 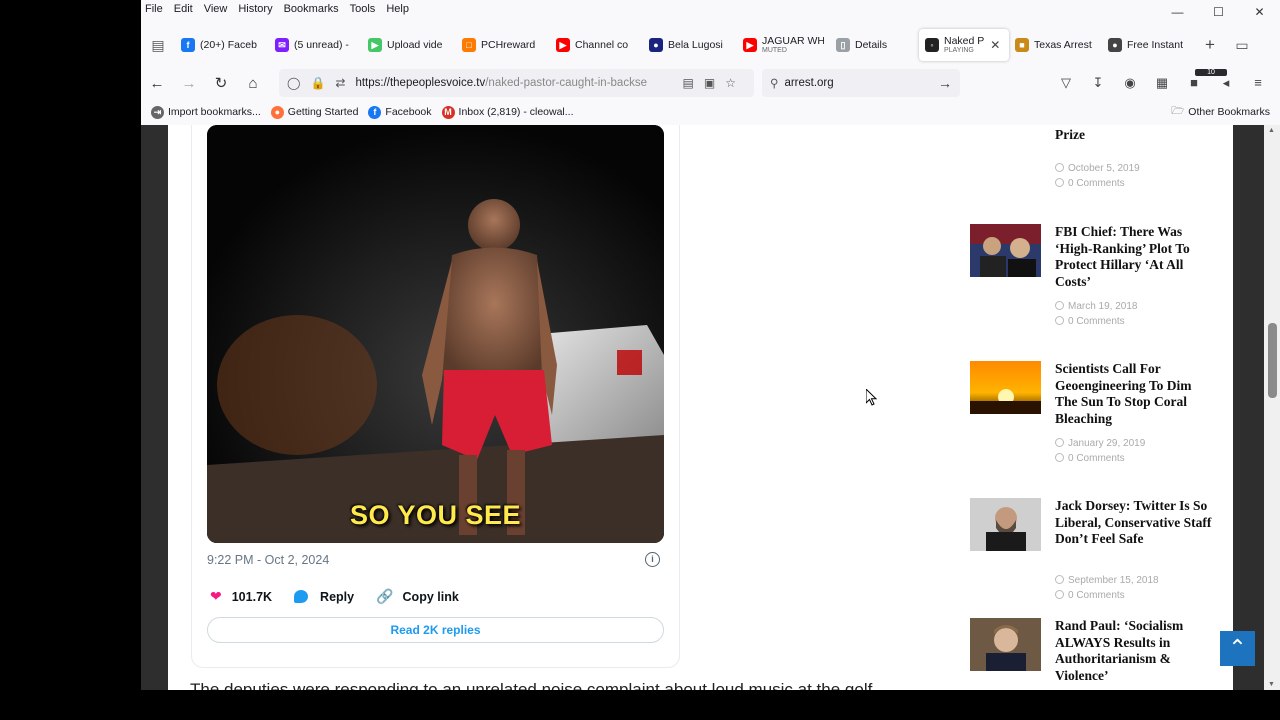 What do you see at coordinates (293, 83) in the screenshot?
I see `shield-icon: ◯` at bounding box center [293, 83].